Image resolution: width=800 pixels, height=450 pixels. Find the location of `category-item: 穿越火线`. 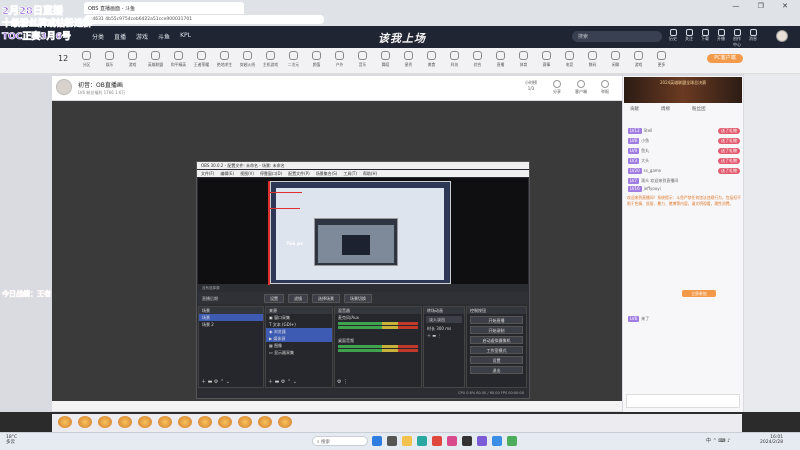

category-item: 穿越火线 is located at coordinates (247, 58).